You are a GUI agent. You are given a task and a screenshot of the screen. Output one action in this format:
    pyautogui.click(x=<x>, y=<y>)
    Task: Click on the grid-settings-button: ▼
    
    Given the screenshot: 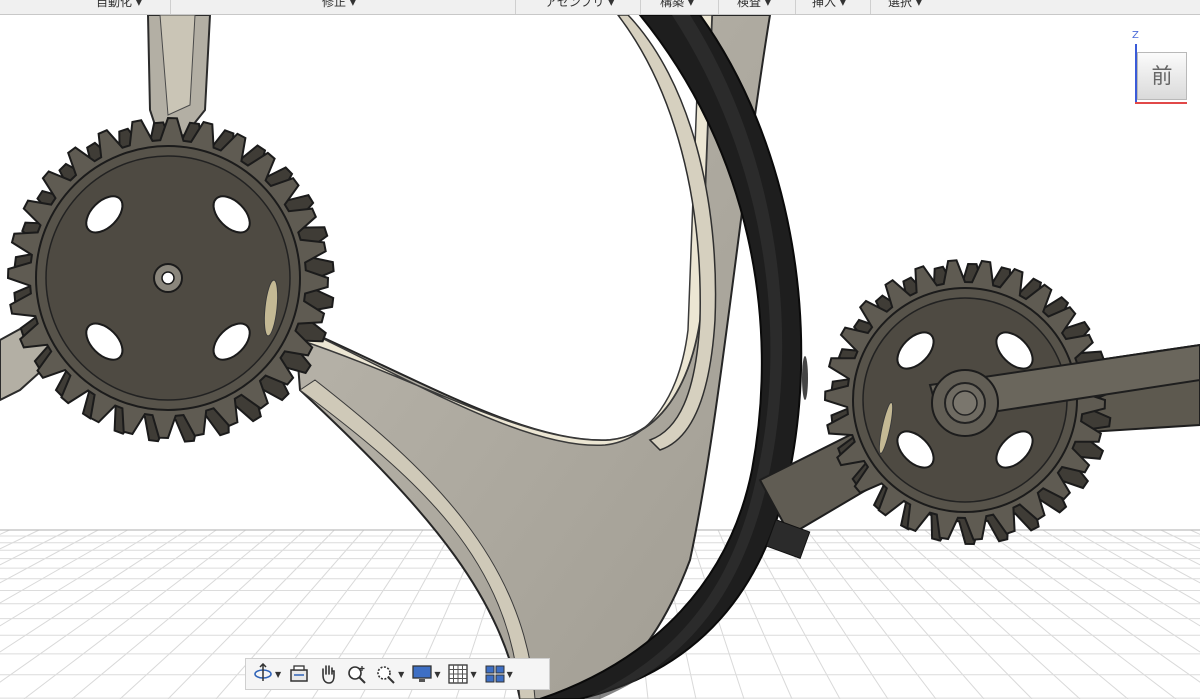 What is the action you would take?
    pyautogui.click(x=462, y=674)
    